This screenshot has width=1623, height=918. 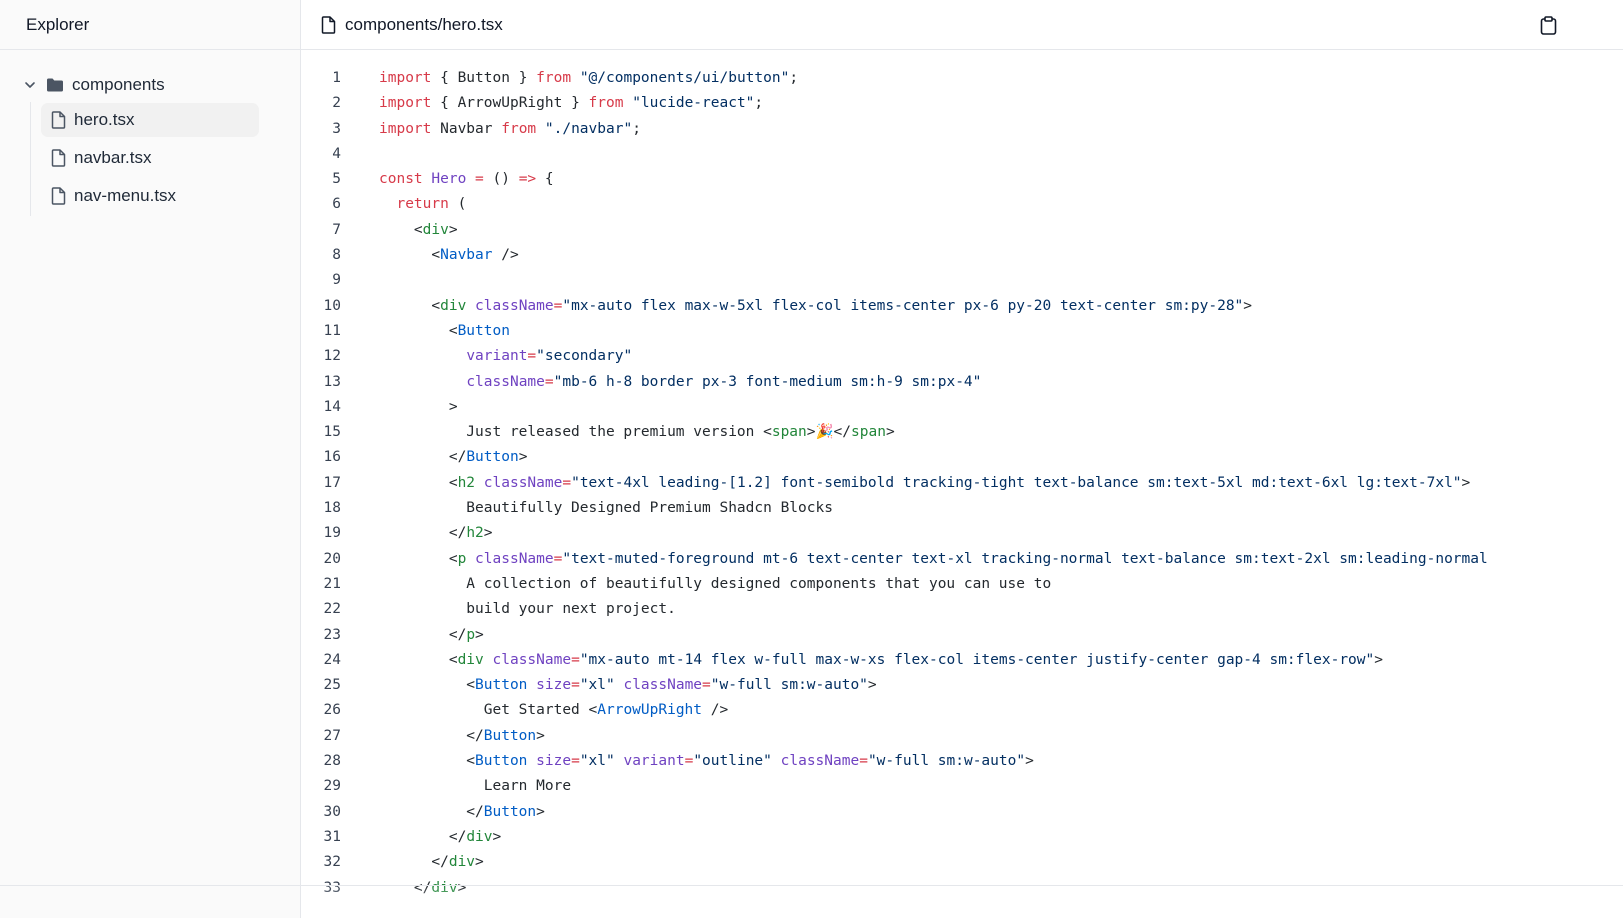 I want to click on code-token: return, so click(x=422, y=204).